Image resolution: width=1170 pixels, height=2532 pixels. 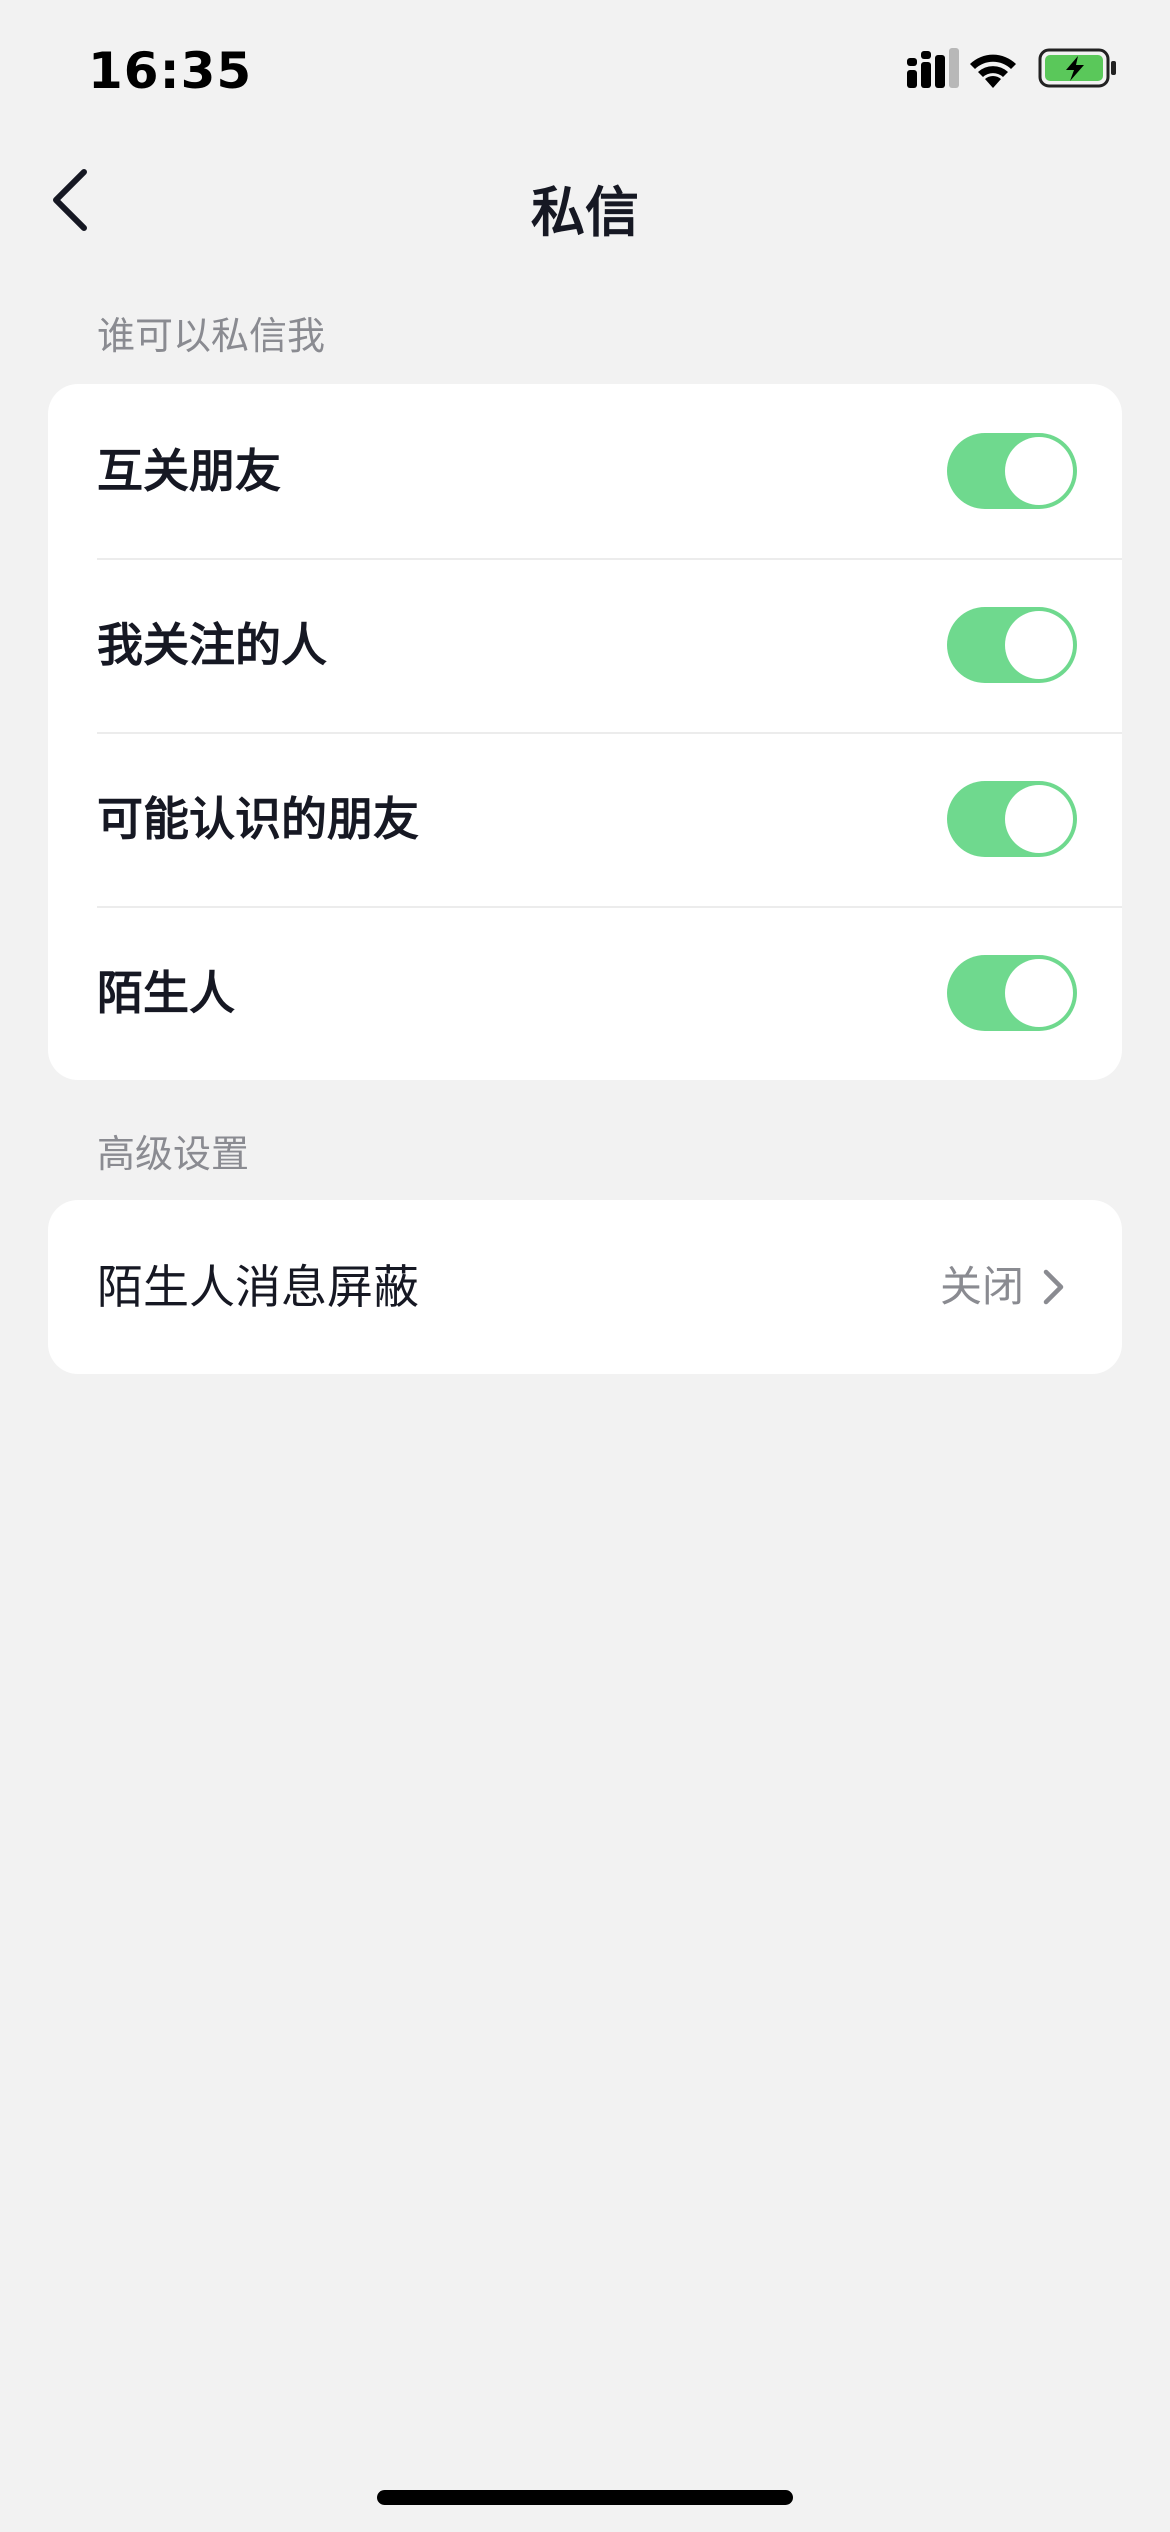 I want to click on setting-row-following: 我关注的人, so click(x=585, y=645).